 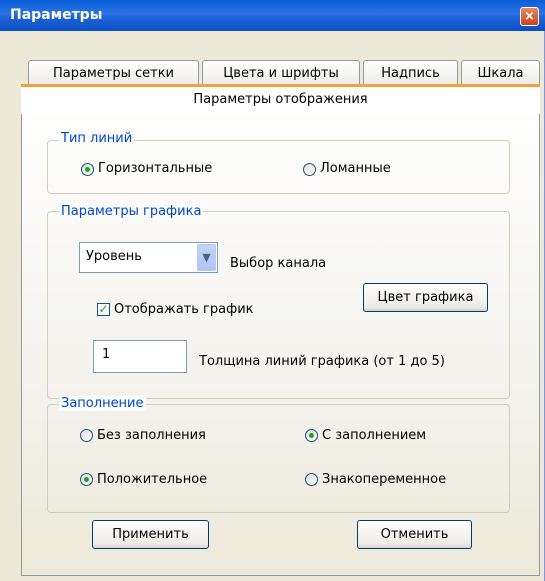 What do you see at coordinates (281, 73) in the screenshot?
I see `tab-colors-fonts: Цвета и шрифты` at bounding box center [281, 73].